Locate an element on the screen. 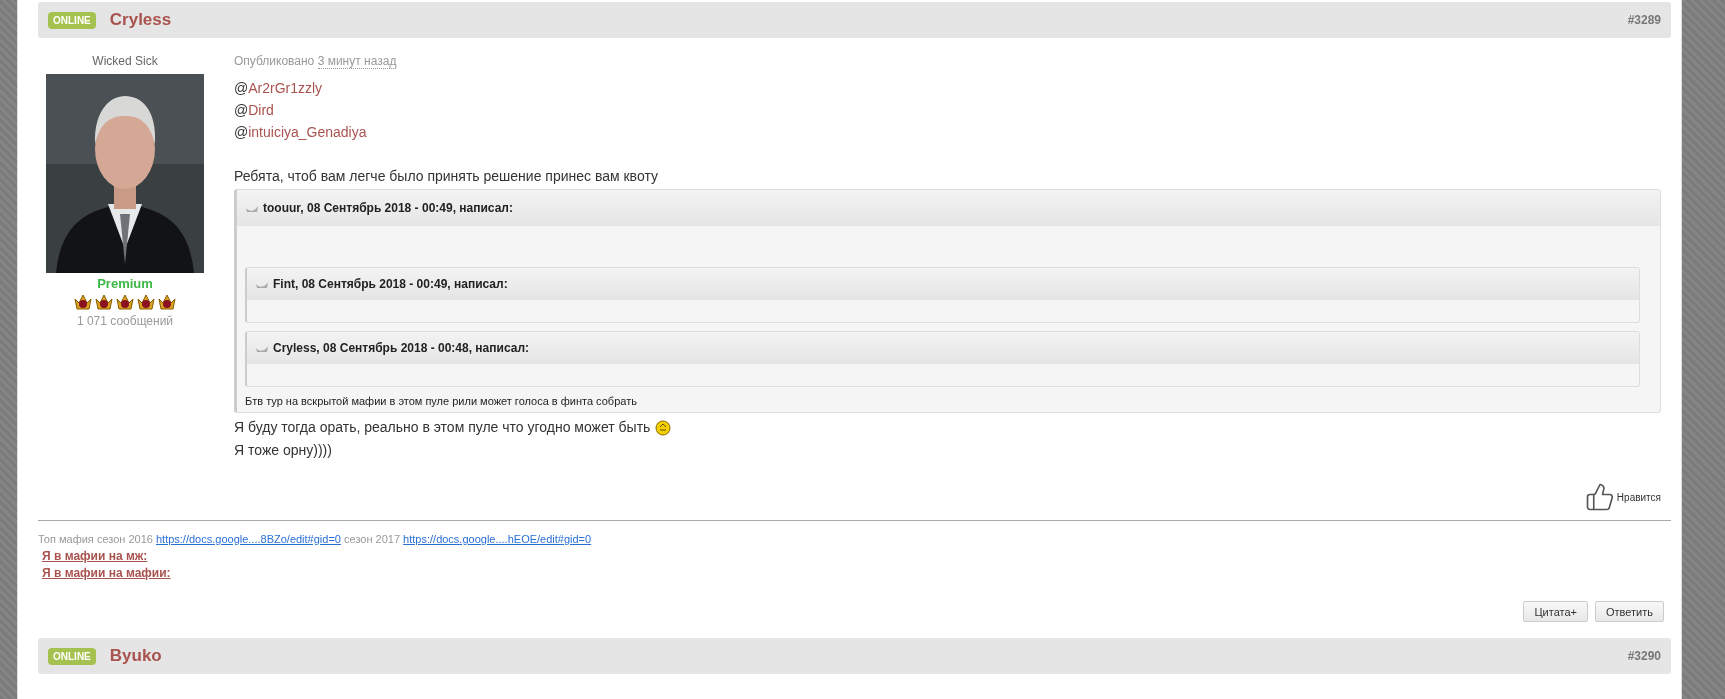 This screenshot has height=699, width=1725. mention-line: @intuiciya_Genadiya is located at coordinates (301, 132).